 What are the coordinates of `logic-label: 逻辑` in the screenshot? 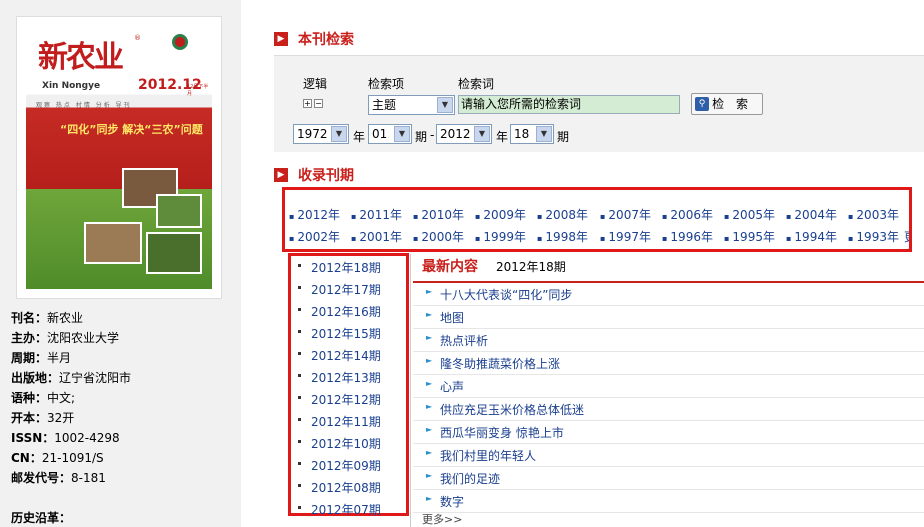 It's located at (315, 84).